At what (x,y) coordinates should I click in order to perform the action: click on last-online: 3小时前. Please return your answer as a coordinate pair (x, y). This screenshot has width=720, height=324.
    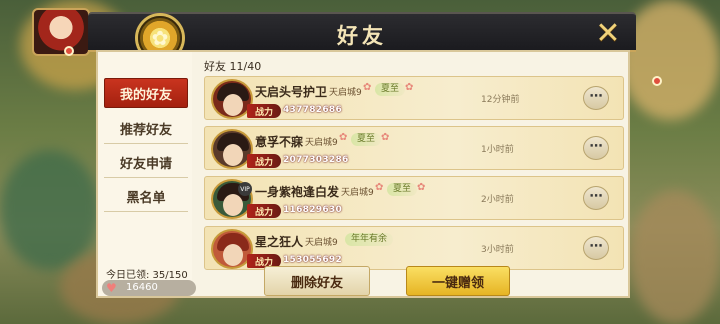
    Looking at the image, I should click on (497, 250).